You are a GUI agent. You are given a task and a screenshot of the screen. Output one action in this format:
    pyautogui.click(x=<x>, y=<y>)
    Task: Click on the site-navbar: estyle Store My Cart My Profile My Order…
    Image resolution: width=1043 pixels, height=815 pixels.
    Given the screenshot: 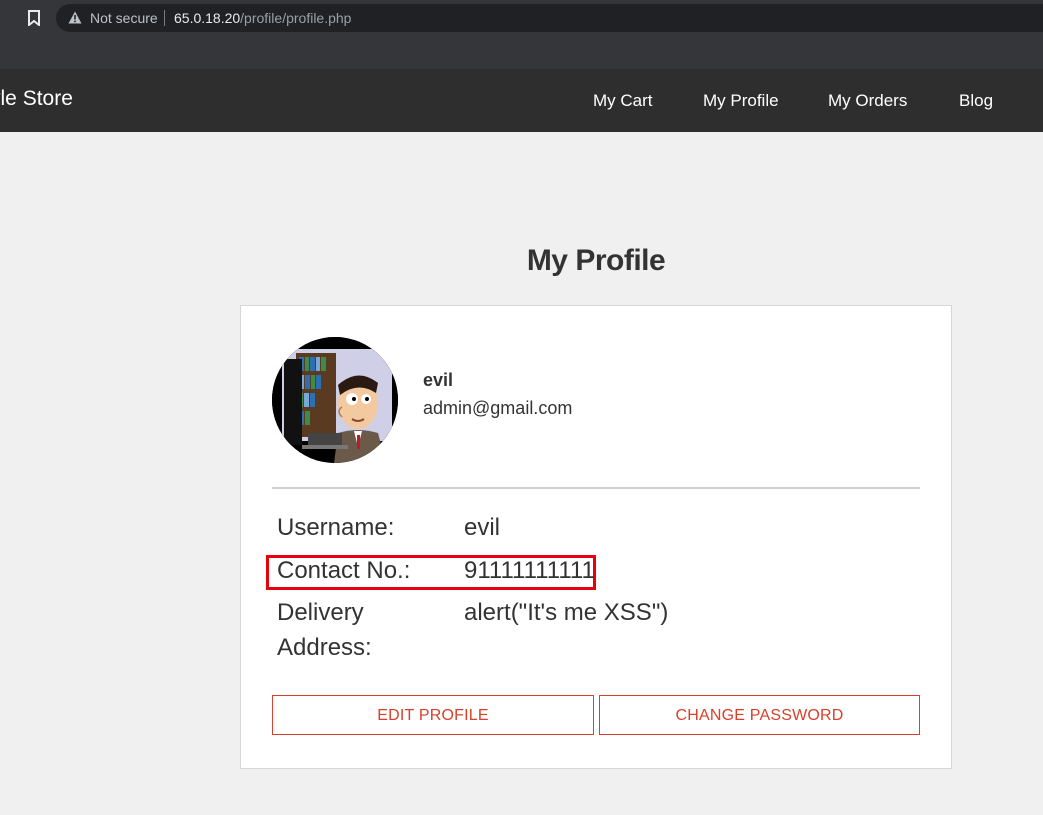 What is the action you would take?
    pyautogui.click(x=521, y=100)
    